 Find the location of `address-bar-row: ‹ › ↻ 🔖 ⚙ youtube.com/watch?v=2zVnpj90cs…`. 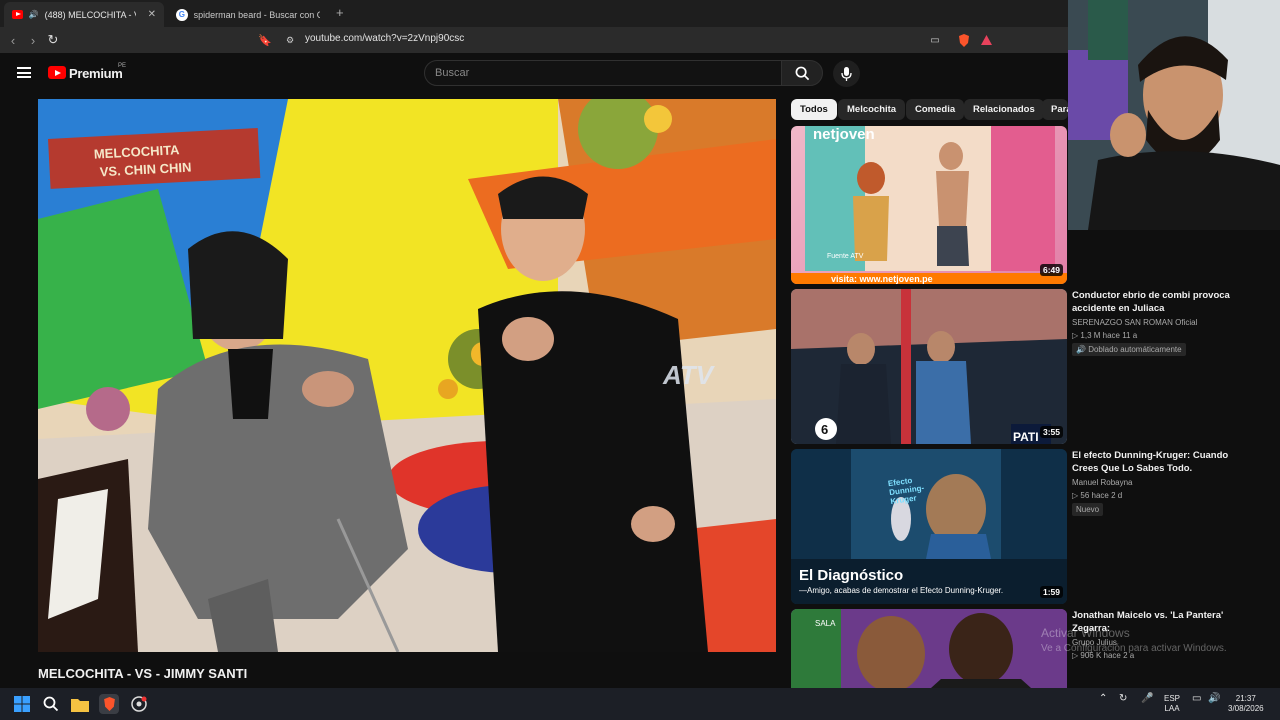

address-bar-row: ‹ › ↻ 🔖 ⚙ youtube.com/watch?v=2zVnpj90cs… is located at coordinates (534, 40).